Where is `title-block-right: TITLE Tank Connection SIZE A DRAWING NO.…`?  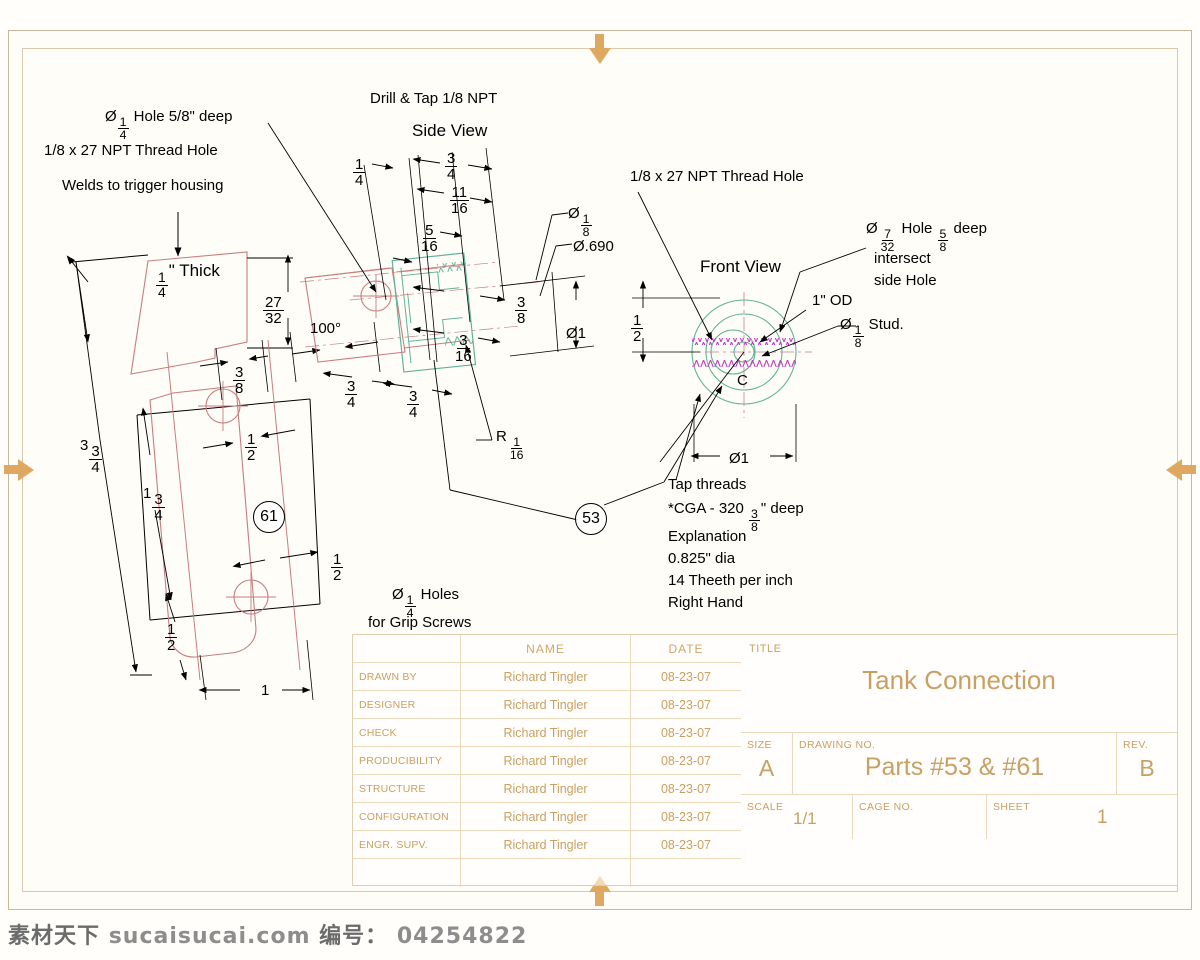
title-block-right: TITLE Tank Connection SIZE A DRAWING NO.… is located at coordinates (959, 760).